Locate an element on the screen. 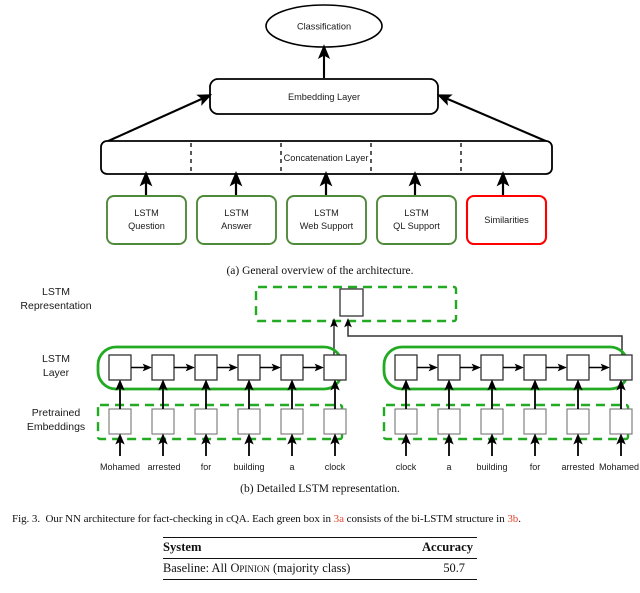  input-box-lstm-question: LSTM Question is located at coordinates (146, 220).